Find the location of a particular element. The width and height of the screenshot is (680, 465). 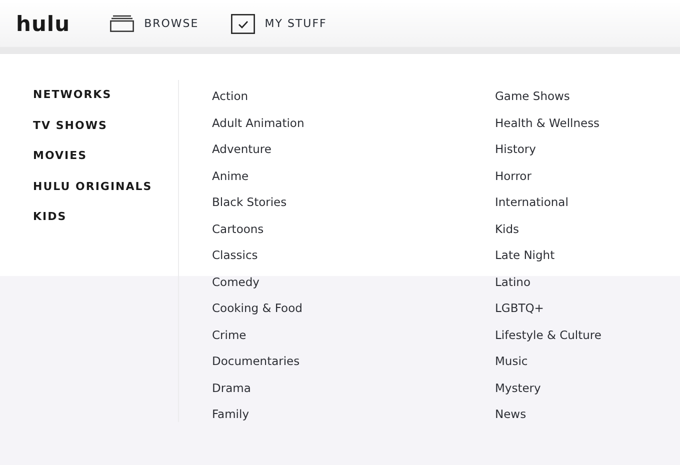

genre-link: Adult Animation is located at coordinates (337, 127).